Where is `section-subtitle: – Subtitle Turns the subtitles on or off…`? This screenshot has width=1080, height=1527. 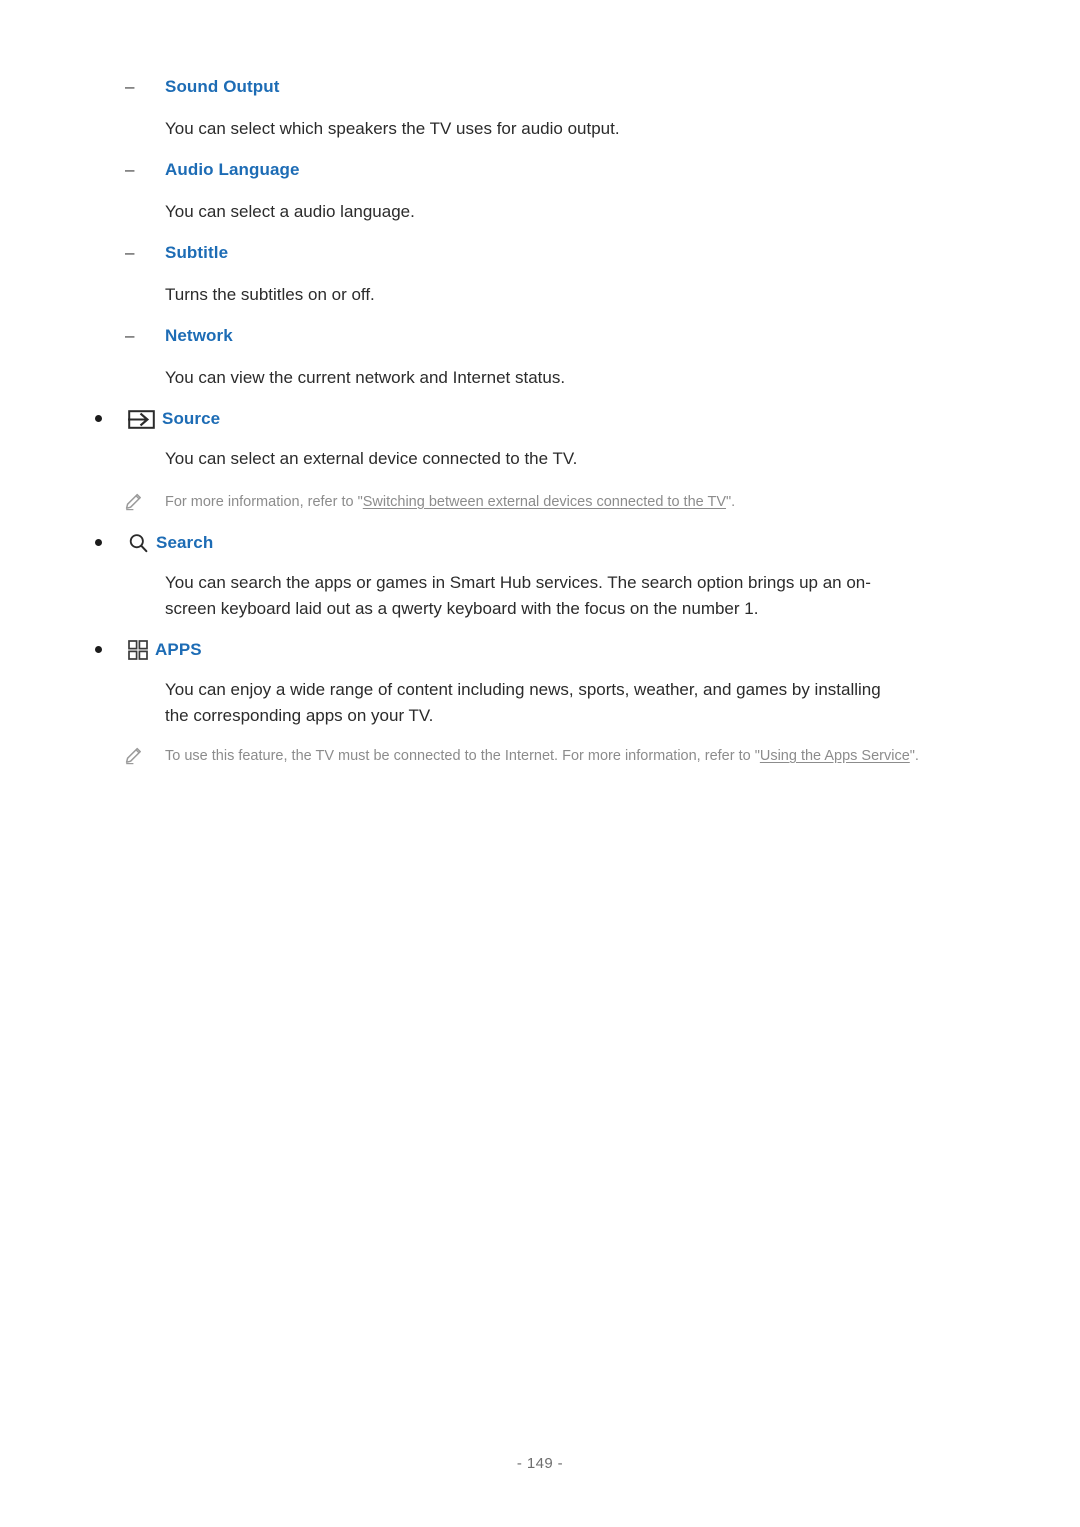 section-subtitle: – Subtitle Turns the subtitles on or off… is located at coordinates (540, 274).